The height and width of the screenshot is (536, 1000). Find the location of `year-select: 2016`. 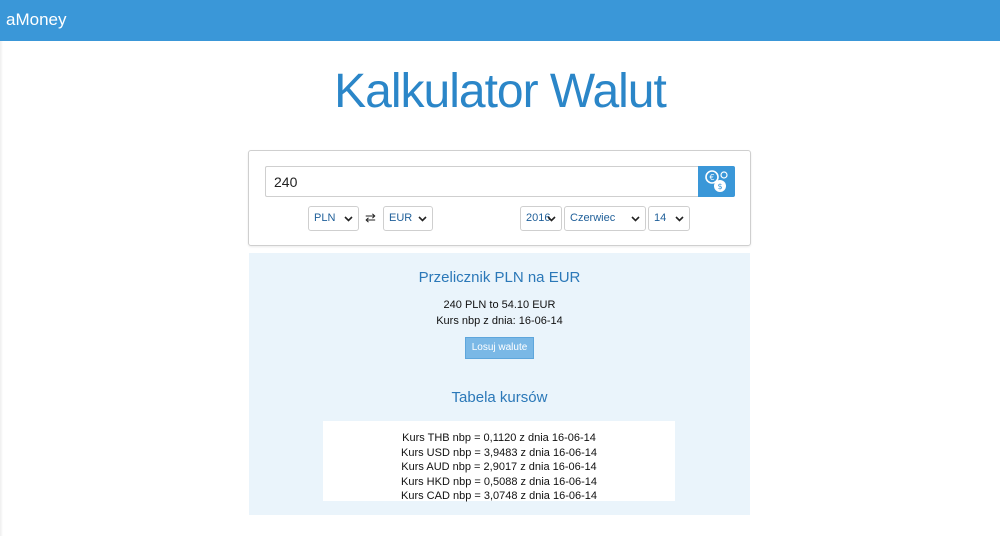

year-select: 2016 is located at coordinates (541, 218).